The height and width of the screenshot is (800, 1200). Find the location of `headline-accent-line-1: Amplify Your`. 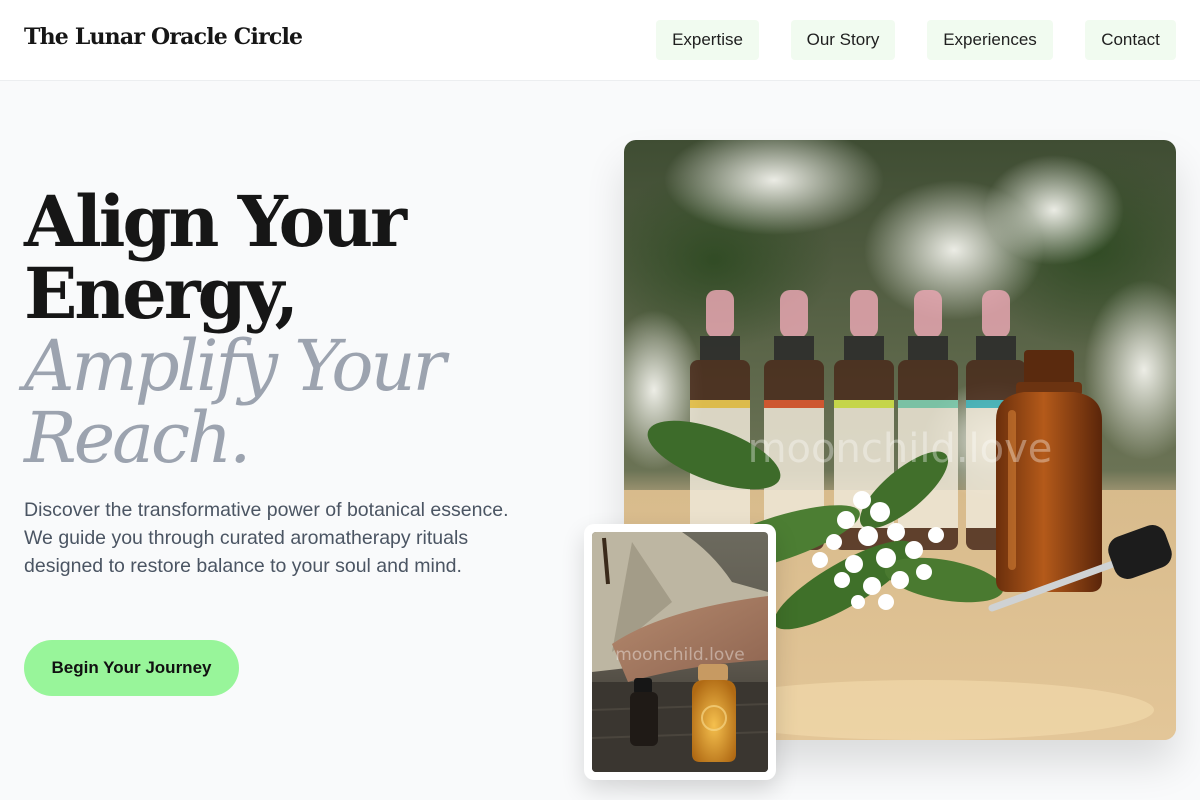

headline-accent-line-1: Amplify Your is located at coordinates (235, 366).